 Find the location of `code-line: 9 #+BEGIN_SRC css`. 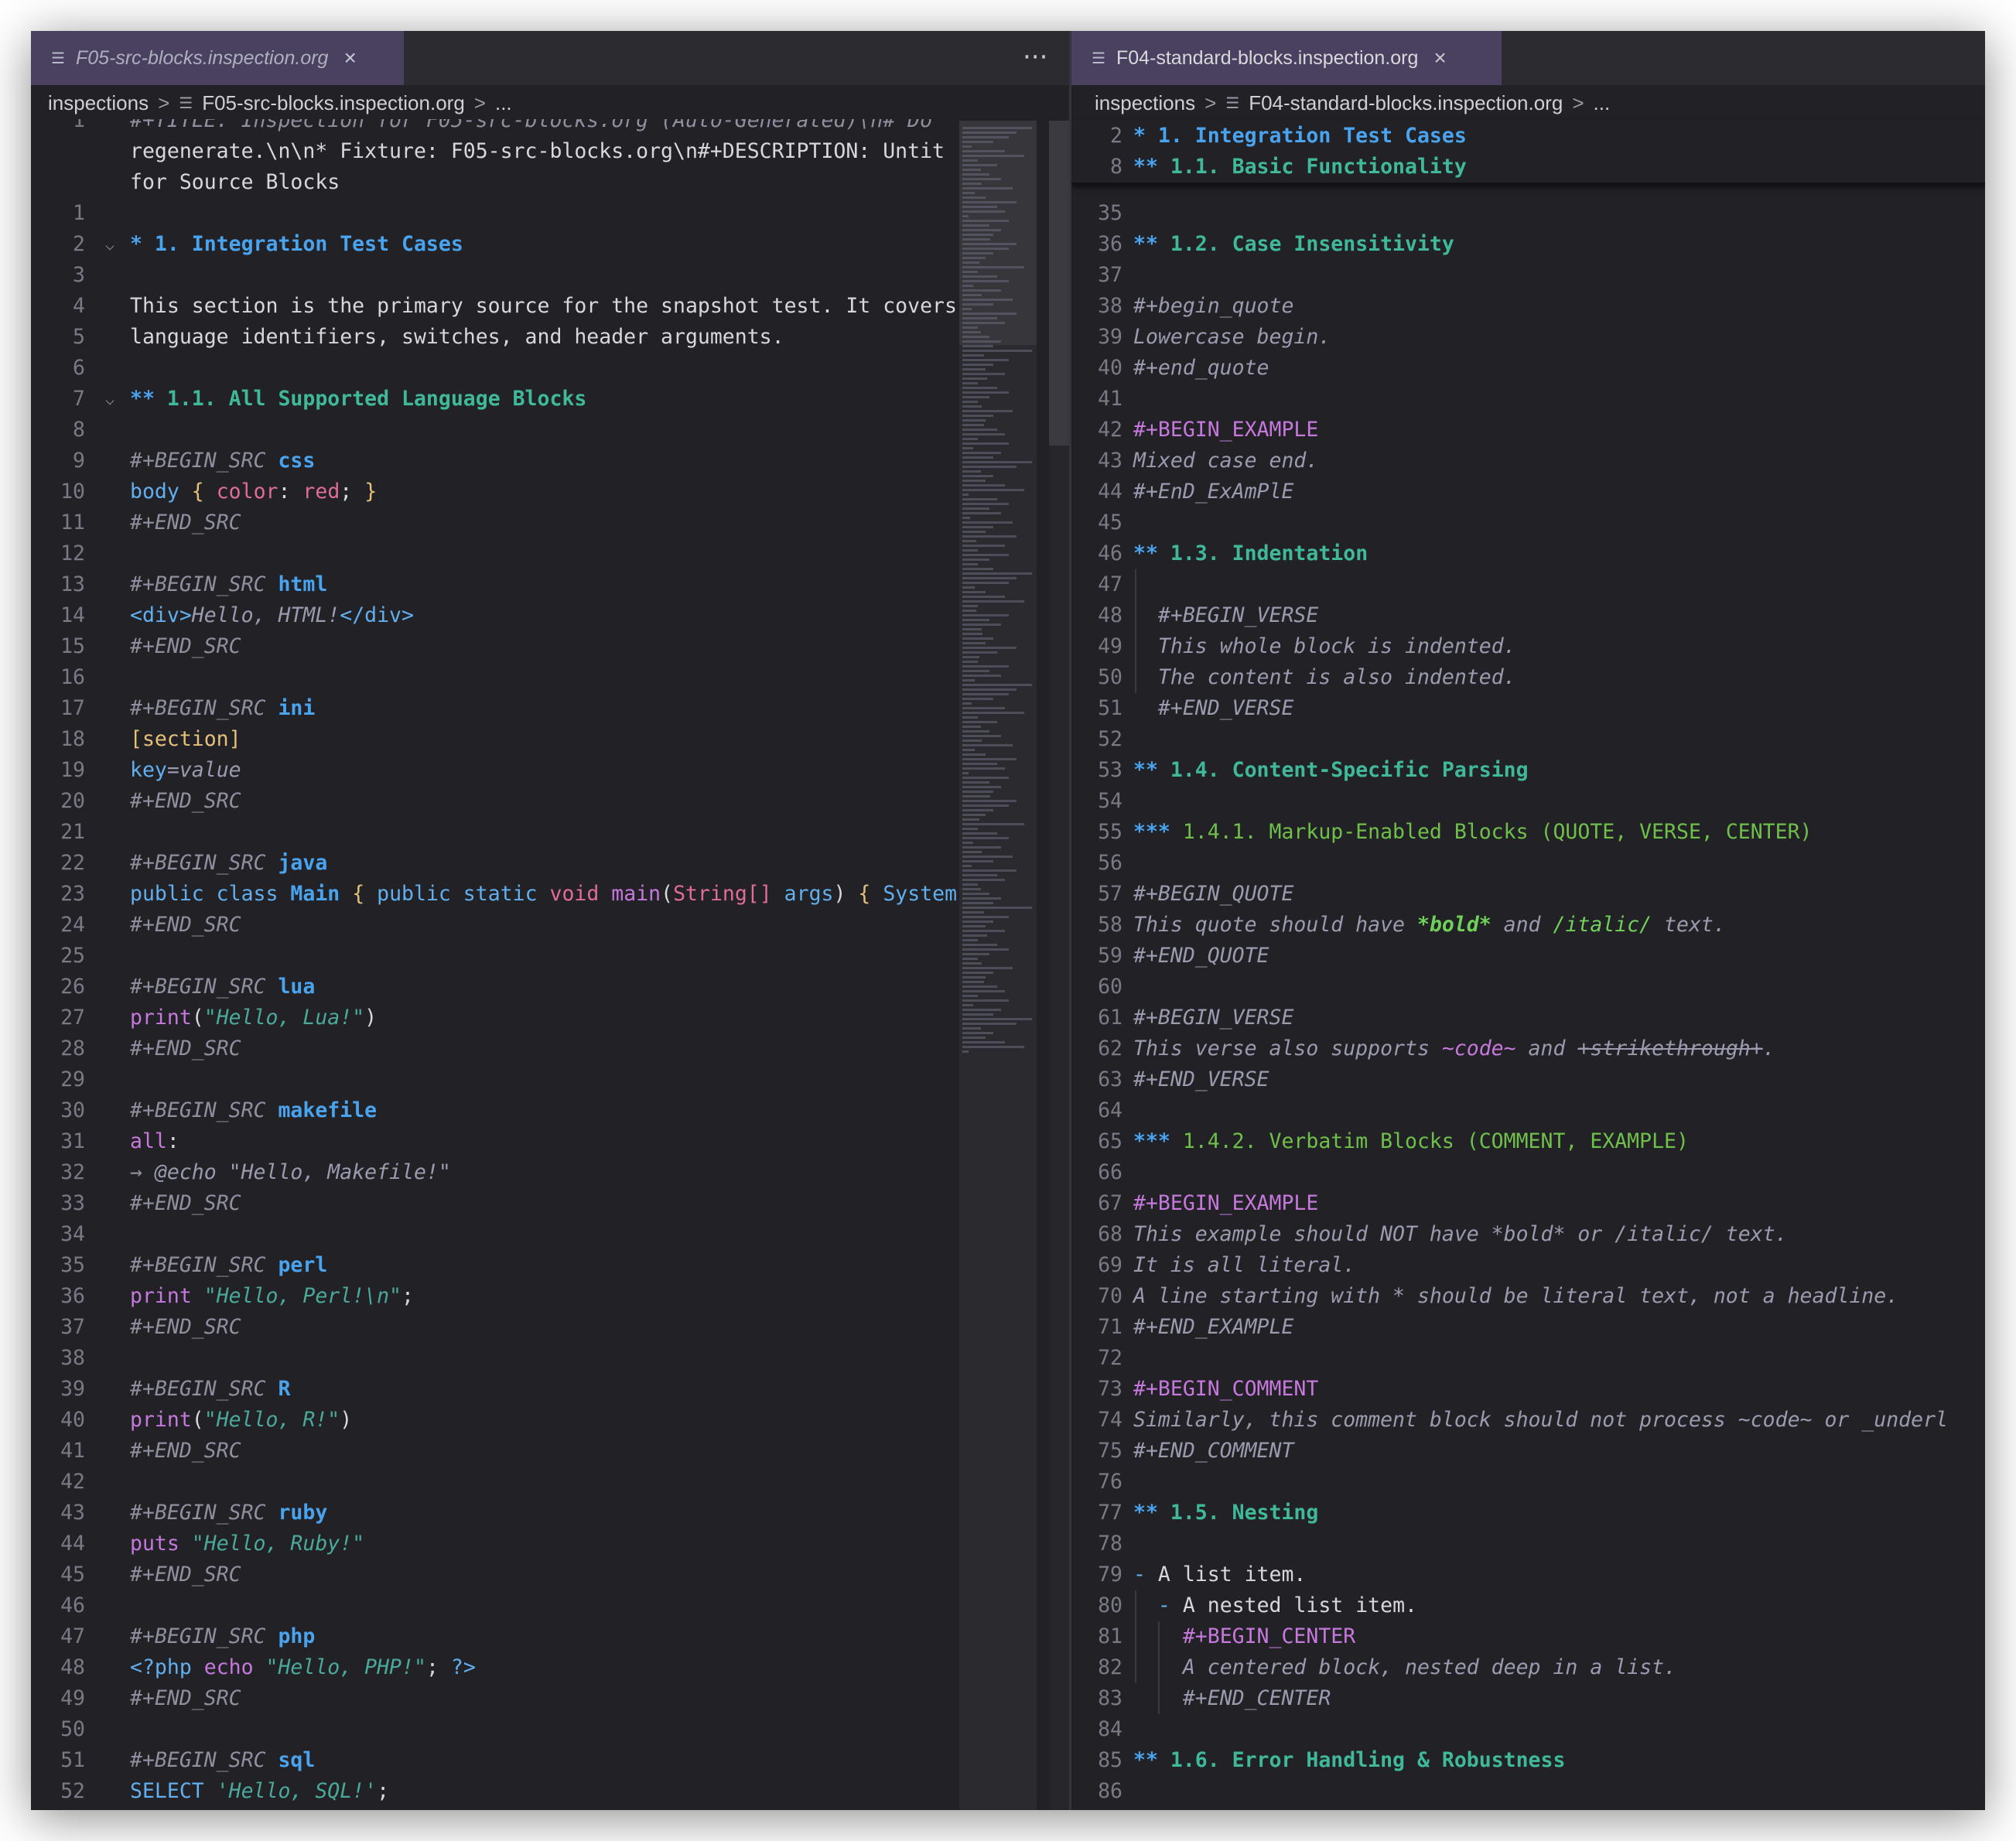

code-line: 9 #+BEGIN_SRC css is located at coordinates (495, 461).